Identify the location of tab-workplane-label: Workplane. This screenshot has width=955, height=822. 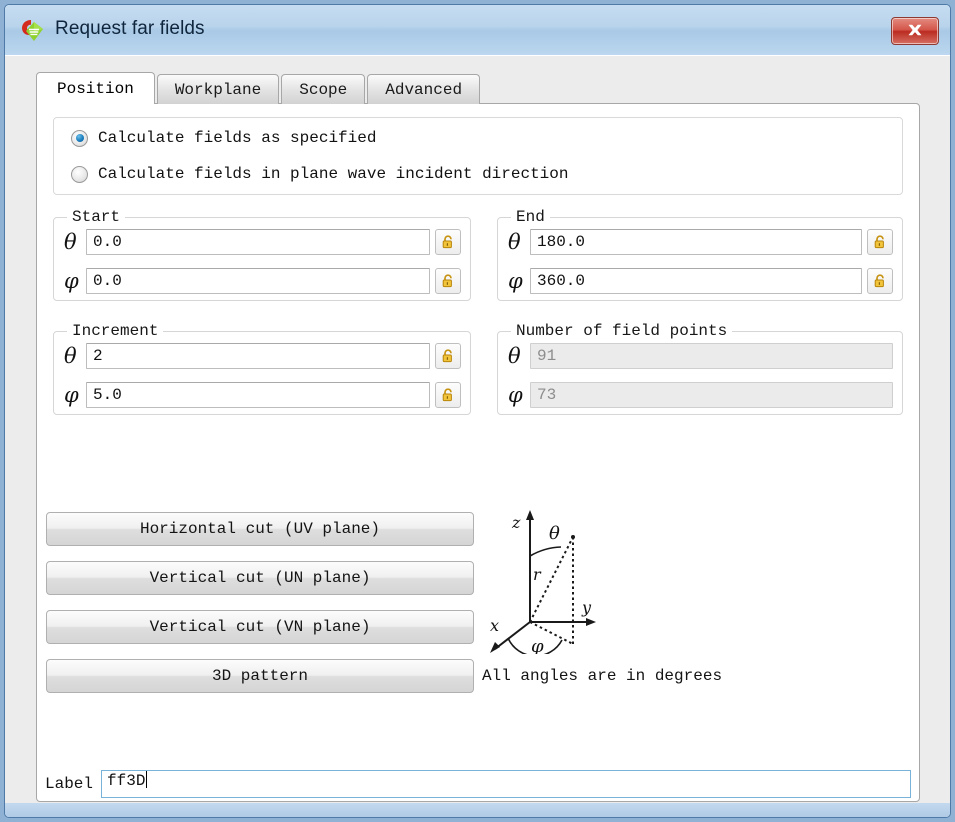
(218, 89).